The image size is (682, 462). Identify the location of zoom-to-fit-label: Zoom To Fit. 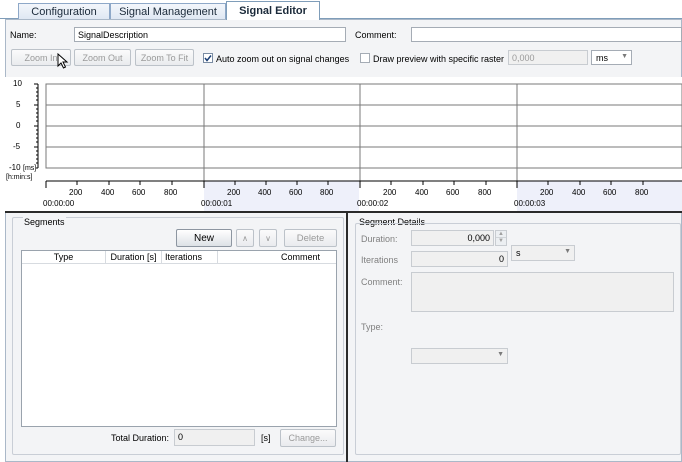
(164, 57).